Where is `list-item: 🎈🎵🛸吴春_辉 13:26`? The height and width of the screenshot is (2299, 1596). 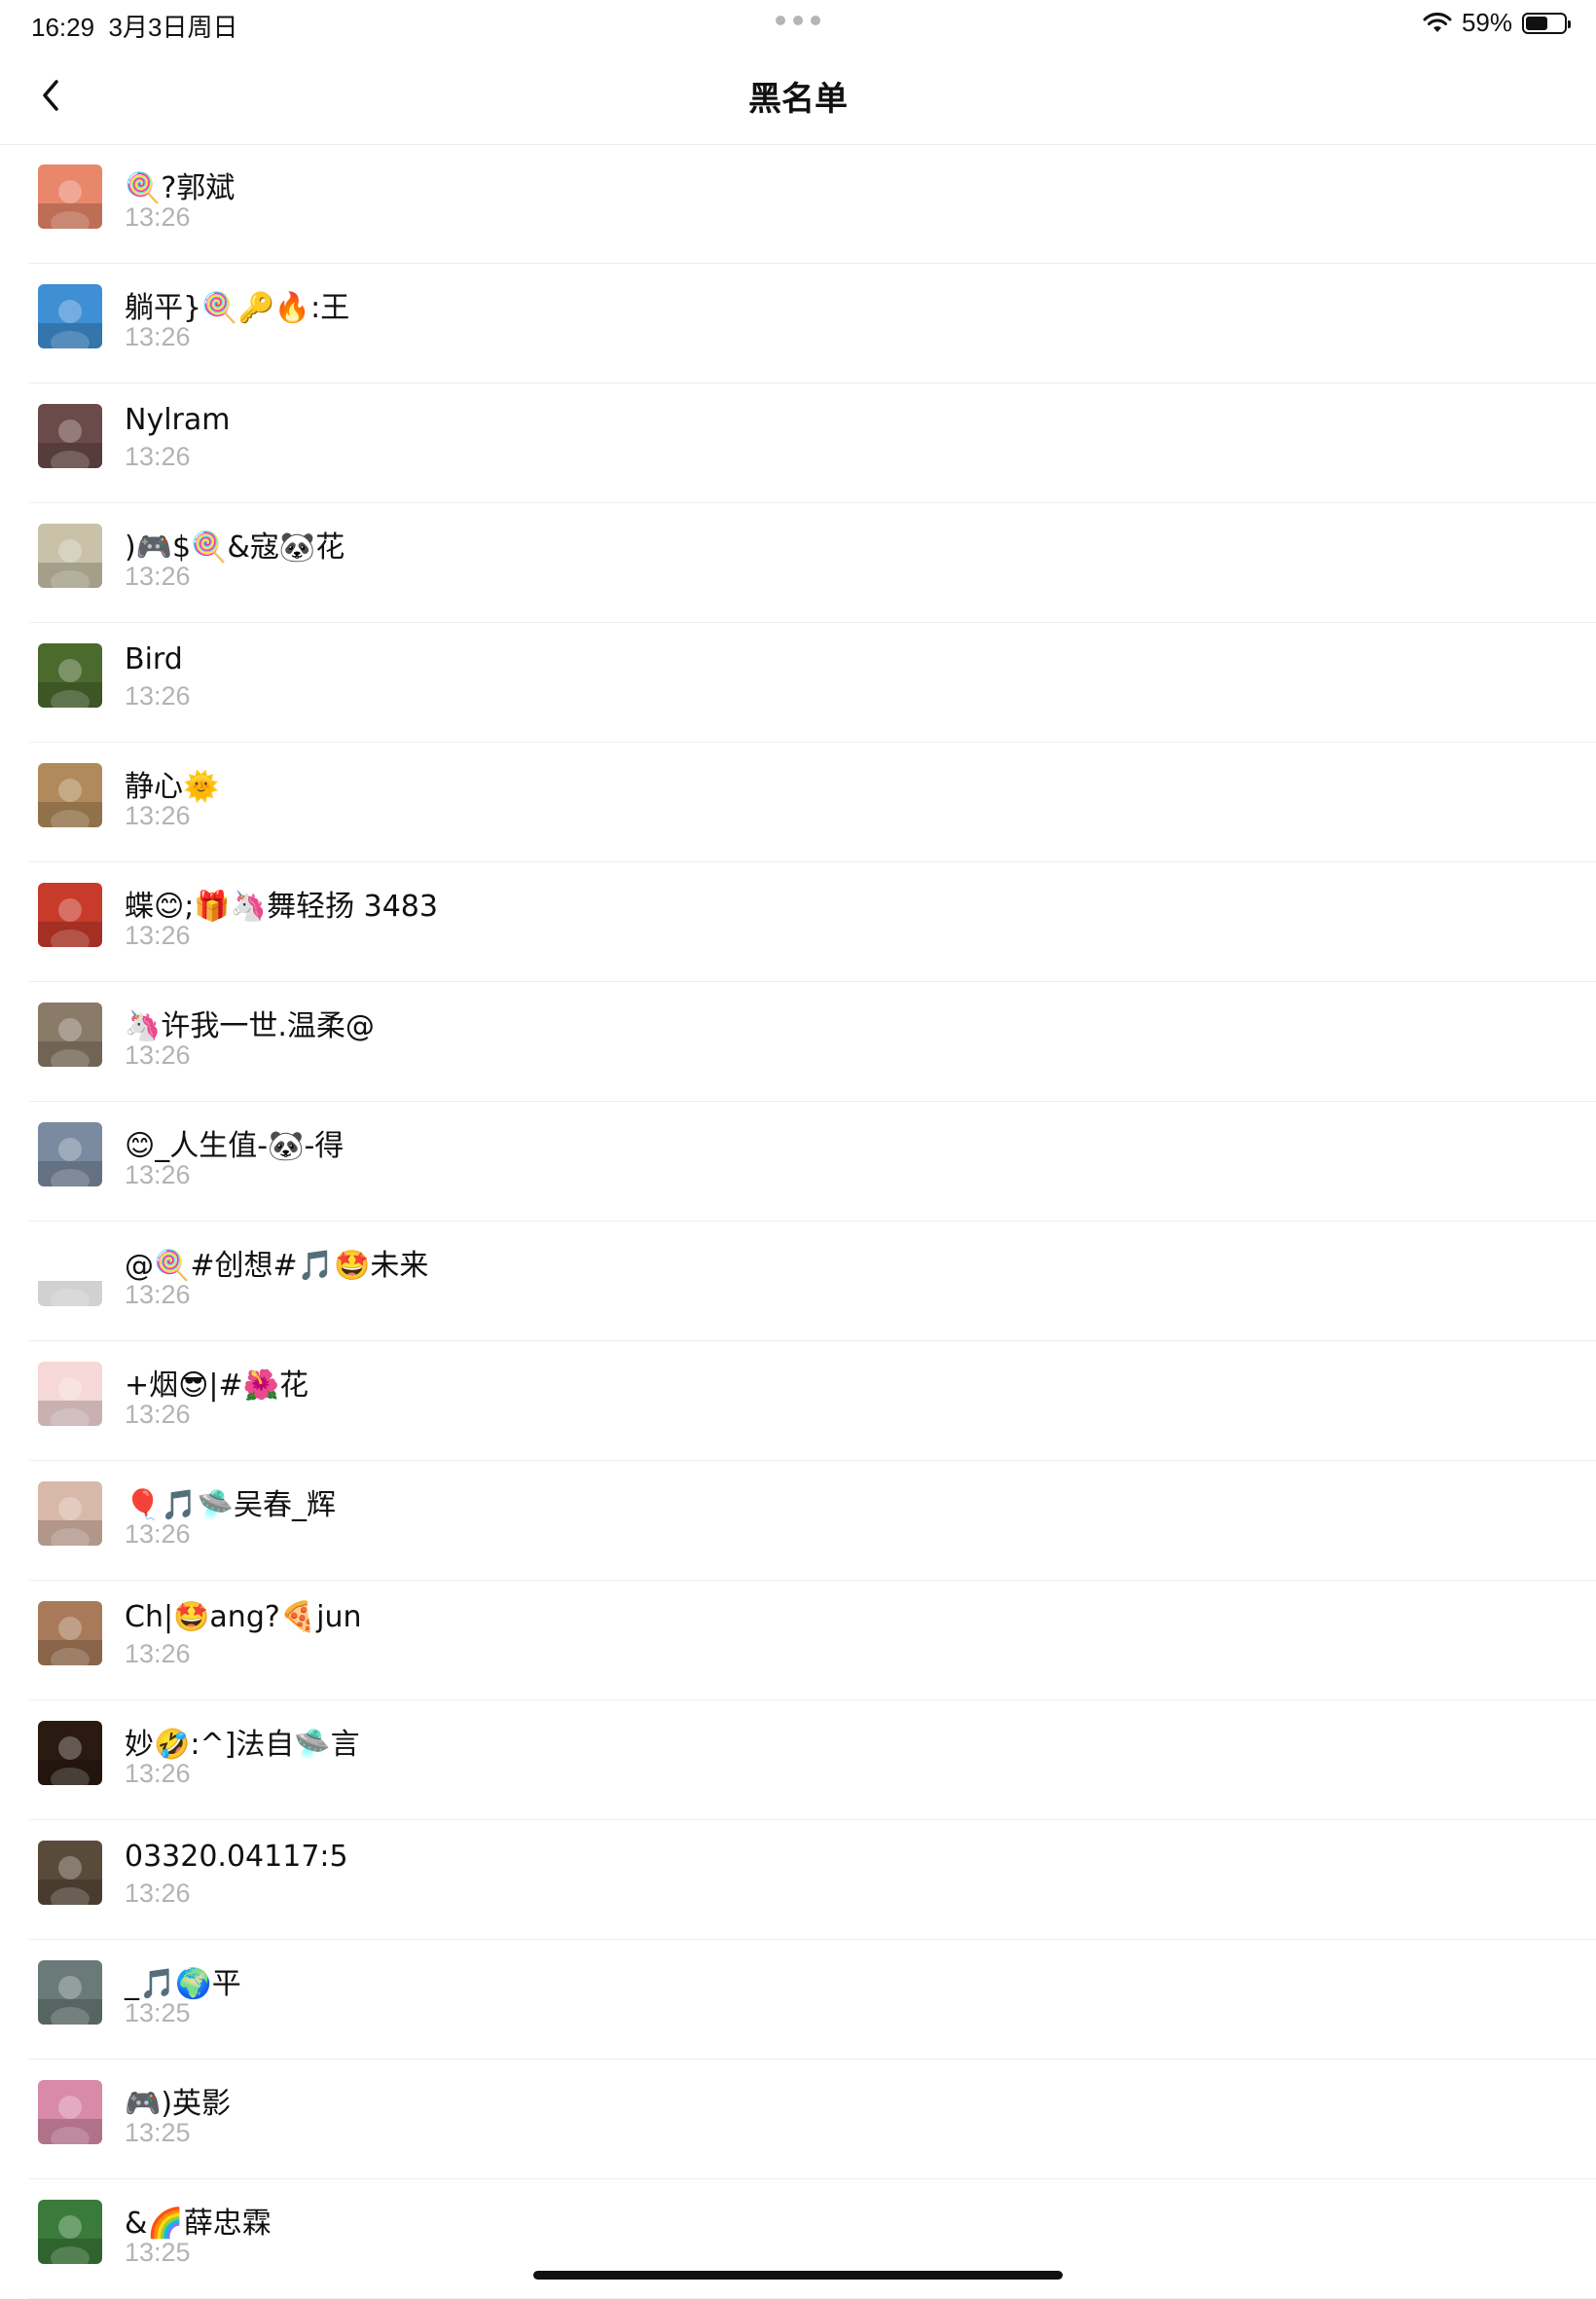 list-item: 🎈🎵🛸吴春_辉 13:26 is located at coordinates (798, 1521).